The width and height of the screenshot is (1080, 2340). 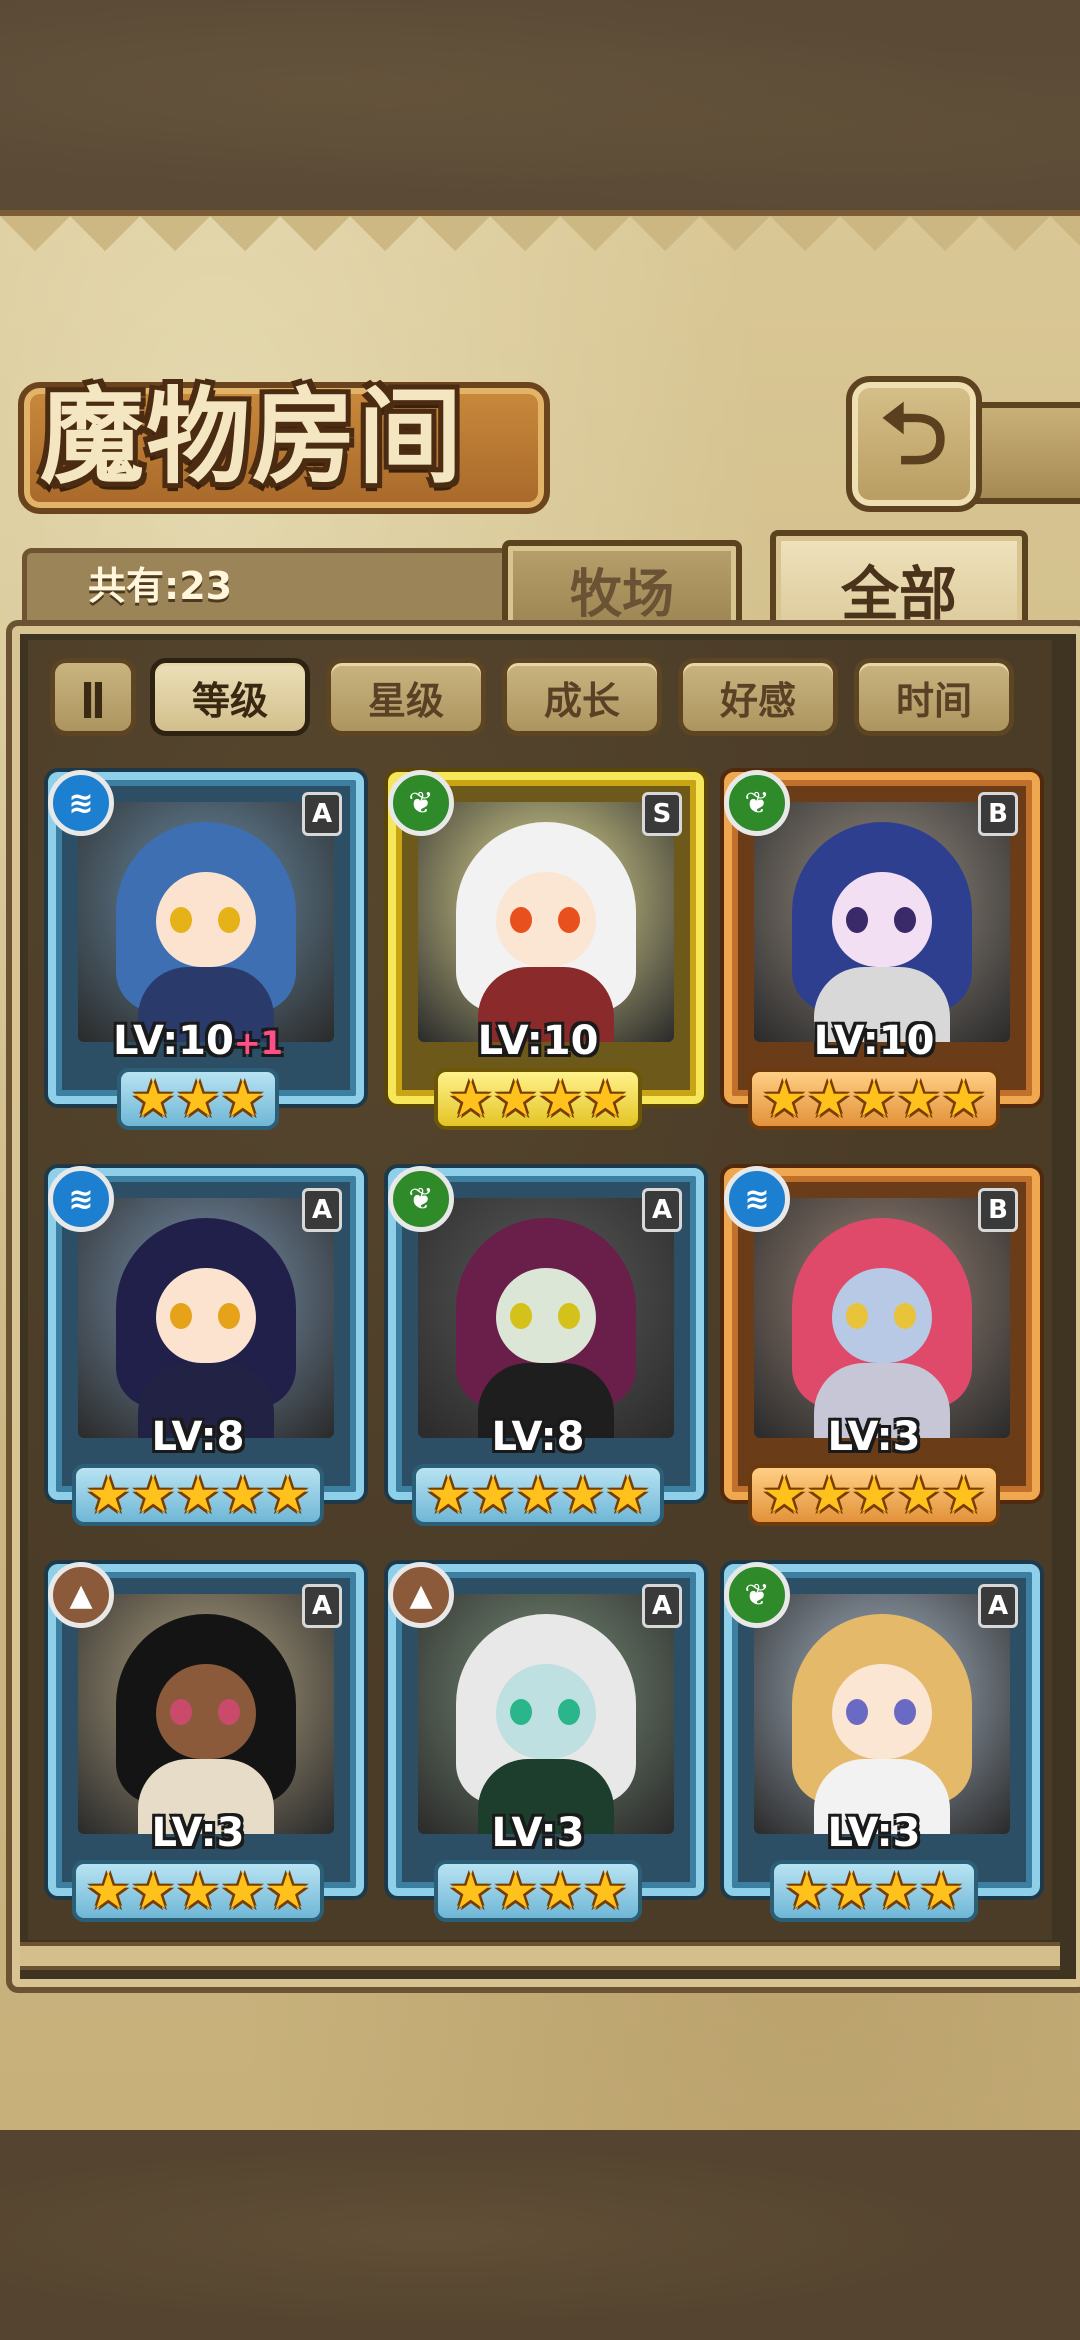 I want to click on monster-card: A ❦ LV:3 ★★★★, so click(x=882, y=1742).